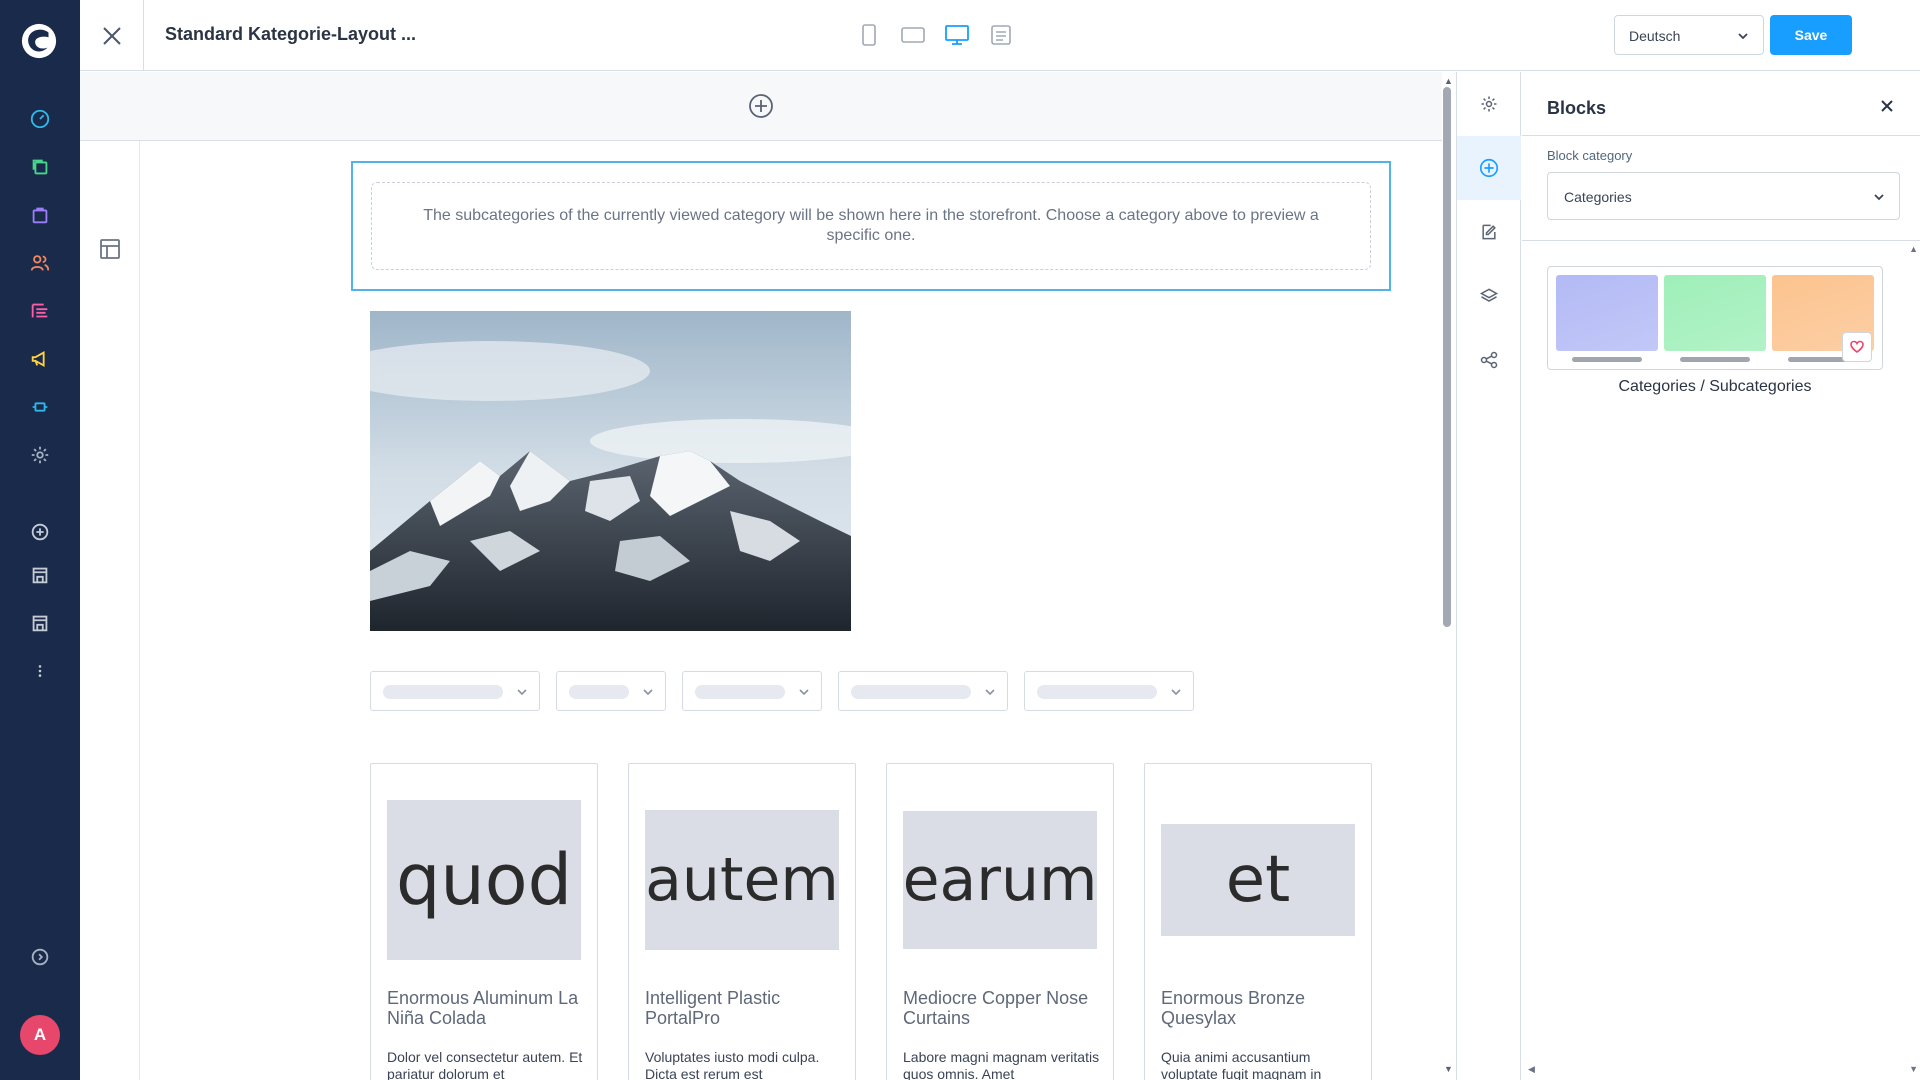 Image resolution: width=1920 pixels, height=1080 pixels. What do you see at coordinates (1577, 108) in the screenshot?
I see `panel-title: Blocks` at bounding box center [1577, 108].